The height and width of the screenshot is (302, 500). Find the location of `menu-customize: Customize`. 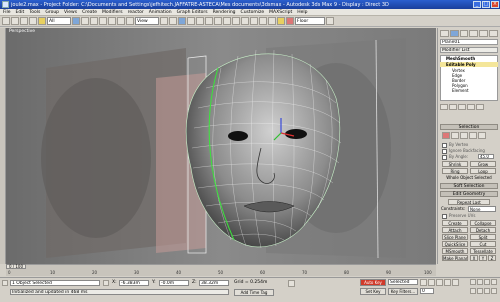

menu-customize: Customize is located at coordinates (253, 12).